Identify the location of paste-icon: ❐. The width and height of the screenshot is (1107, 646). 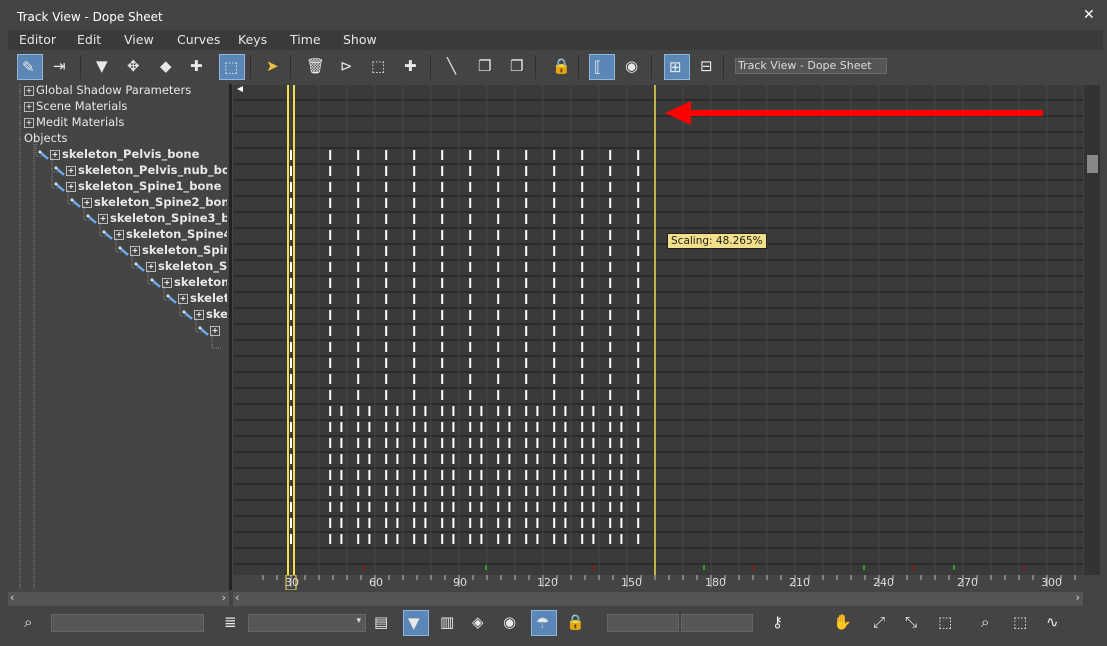
(519, 67).